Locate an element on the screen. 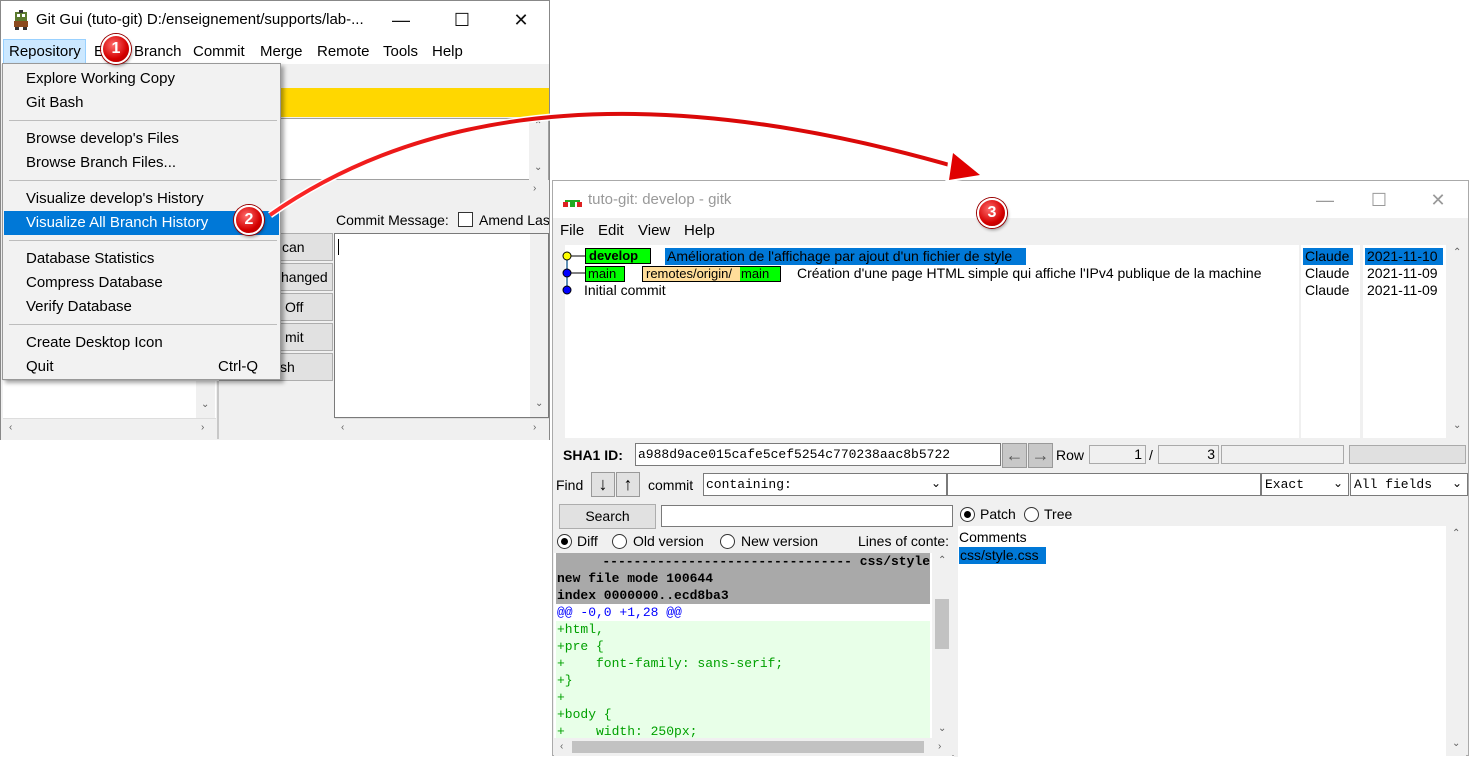 The width and height of the screenshot is (1469, 757). red-curved-arrow is located at coordinates (626, 164).